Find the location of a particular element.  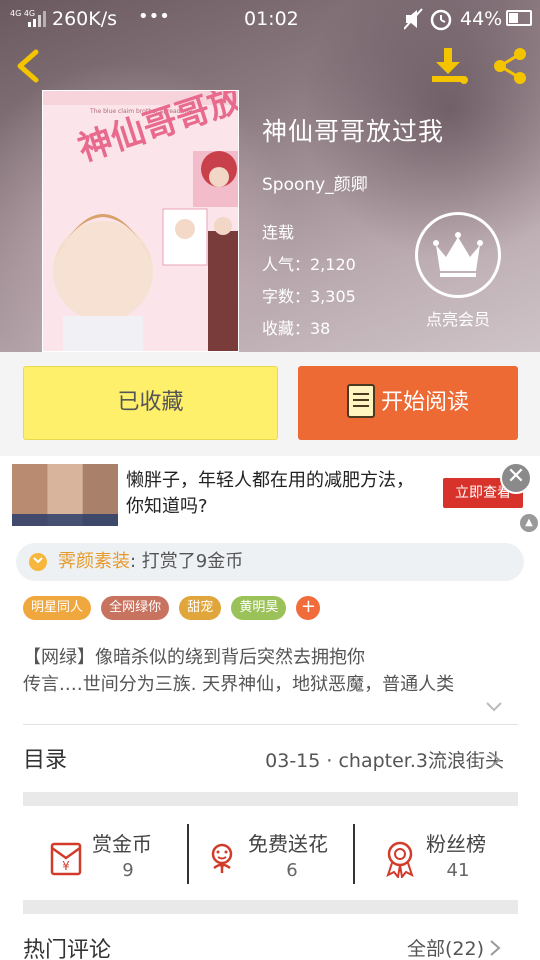

all-comments-link: 全部(22) is located at coordinates (445, 947).